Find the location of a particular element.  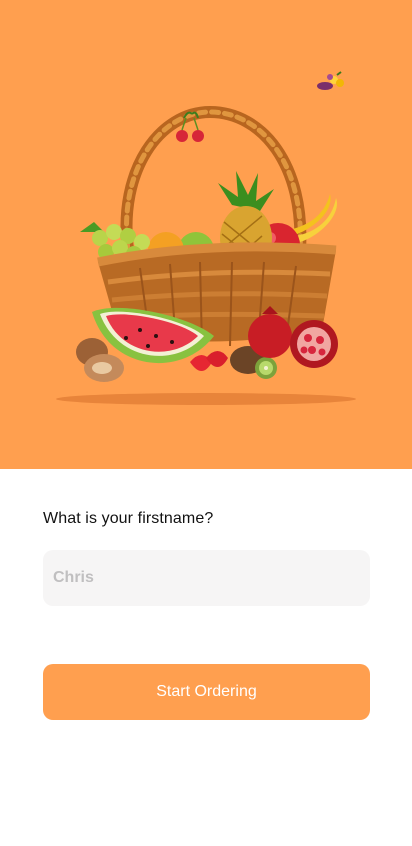

name-question-label: What is your firstname? is located at coordinates (128, 518).